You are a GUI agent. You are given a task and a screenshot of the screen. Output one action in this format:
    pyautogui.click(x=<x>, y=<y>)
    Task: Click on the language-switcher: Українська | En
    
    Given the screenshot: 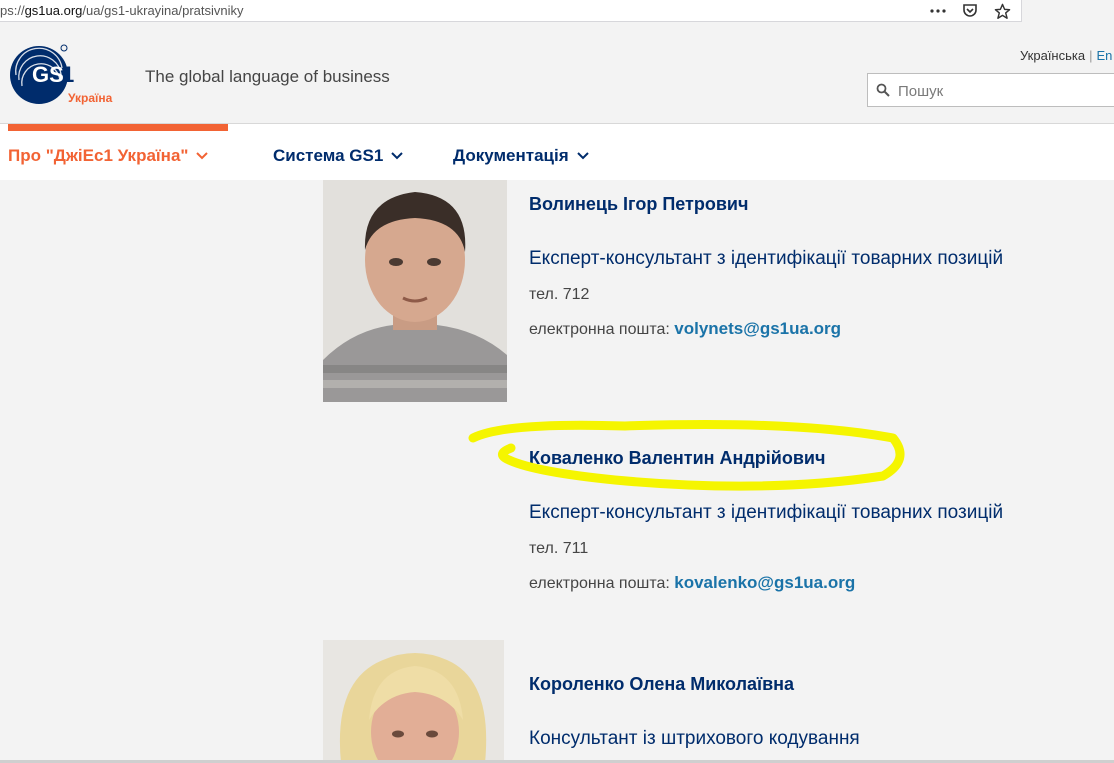 What is the action you would take?
    pyautogui.click(x=1066, y=55)
    